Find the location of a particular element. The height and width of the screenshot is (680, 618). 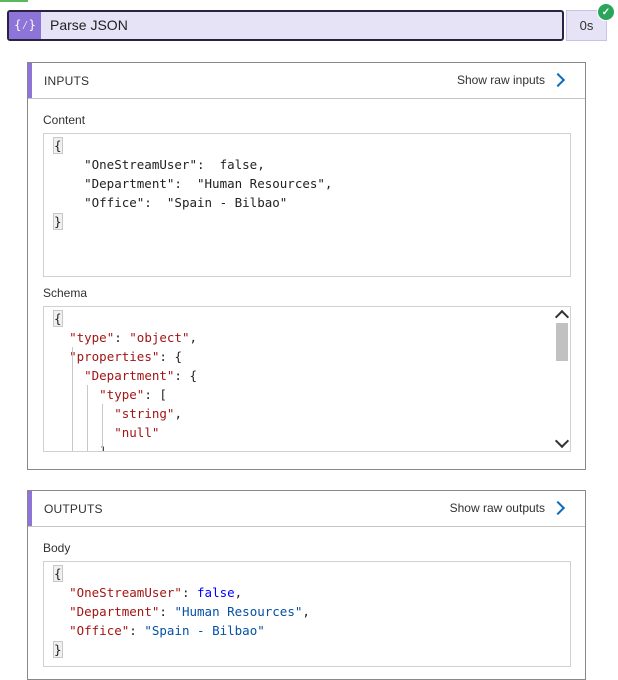

show-raw-inputs-link: Show raw inputs is located at coordinates (511, 80).